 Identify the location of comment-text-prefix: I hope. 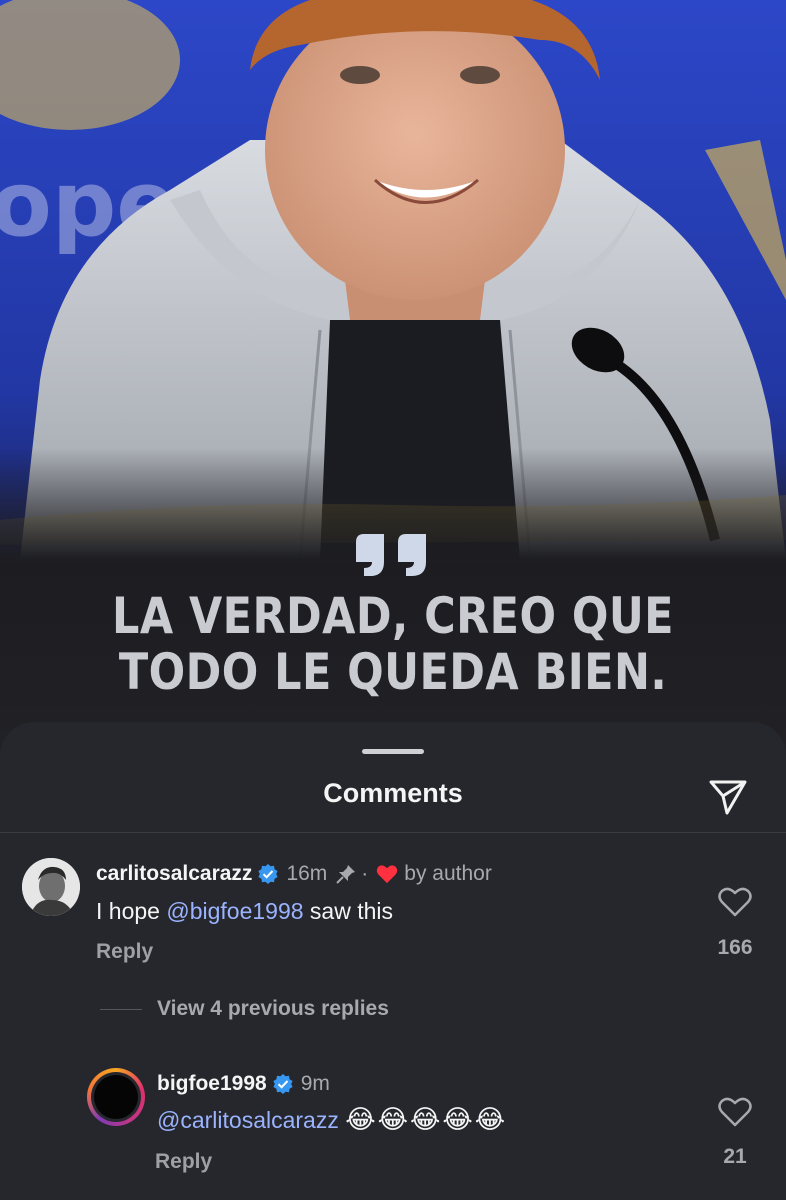
(131, 911).